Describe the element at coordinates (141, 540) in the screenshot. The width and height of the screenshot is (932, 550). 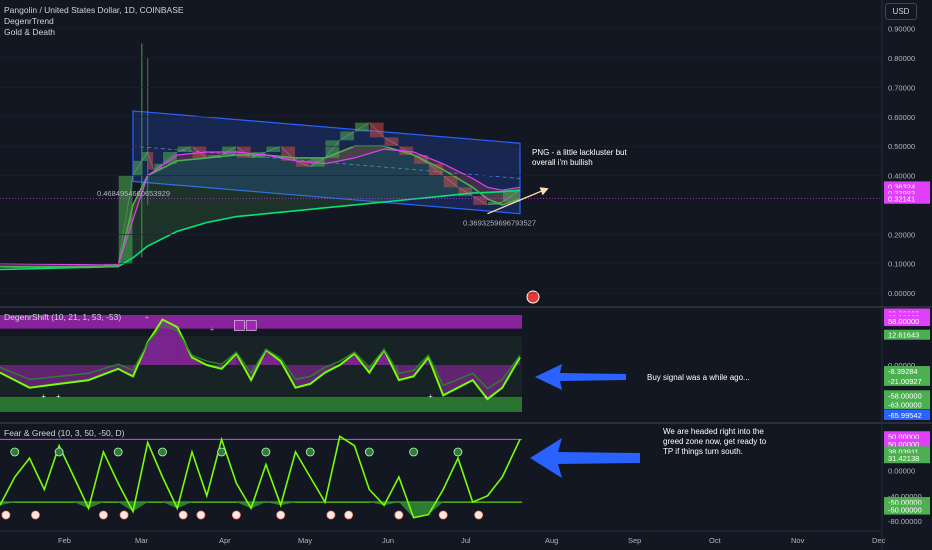
I see `time-tick-label: Mar` at that location.